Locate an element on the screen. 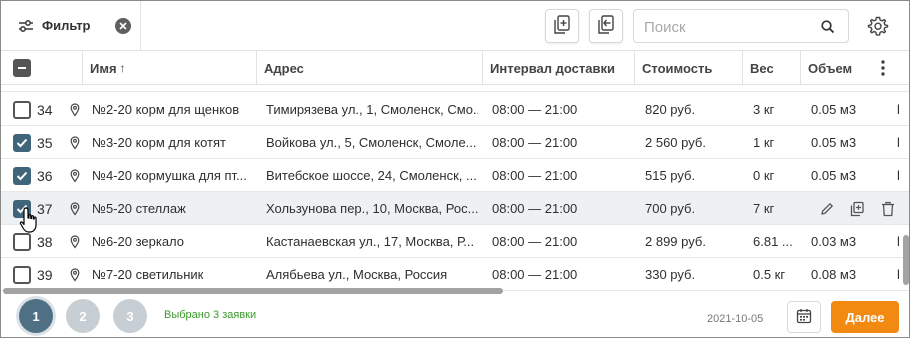 This screenshot has height=338, width=910. date-text: 2021-10-05 is located at coordinates (735, 319).